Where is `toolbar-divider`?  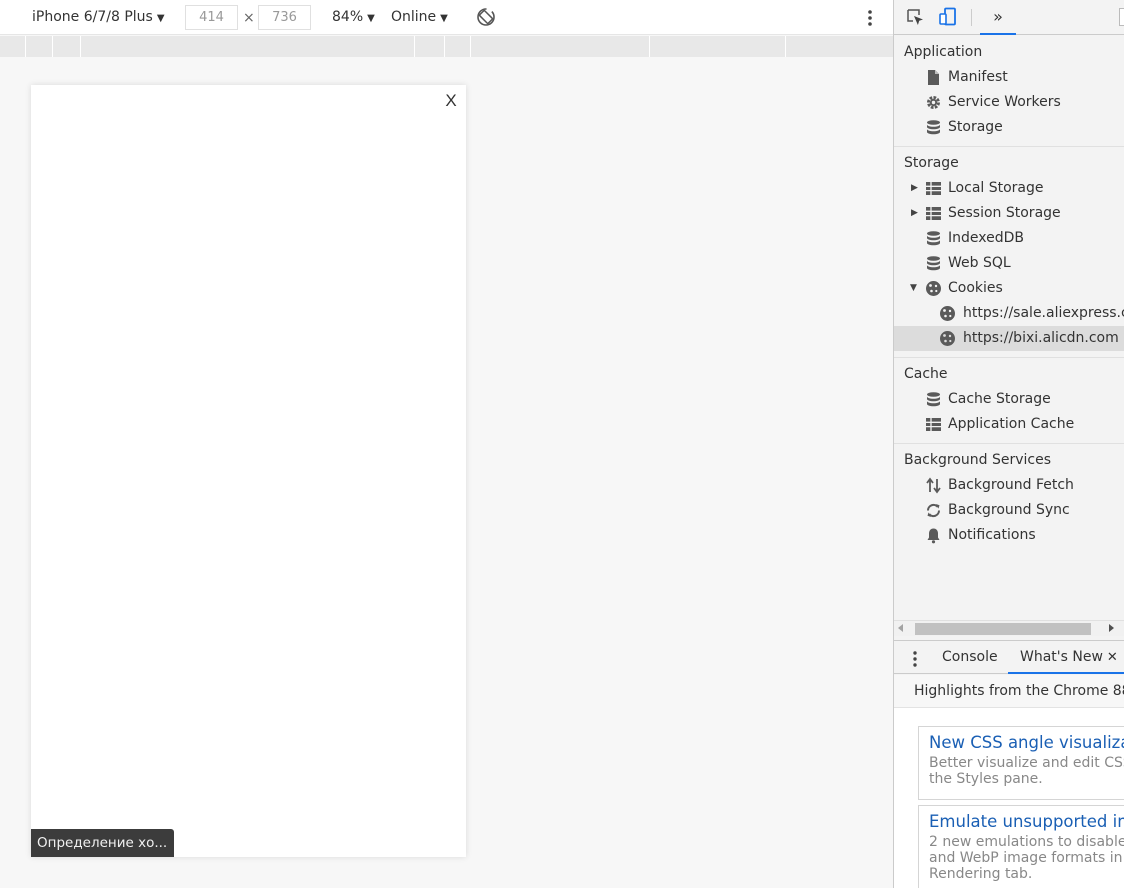
toolbar-divider is located at coordinates (971, 17).